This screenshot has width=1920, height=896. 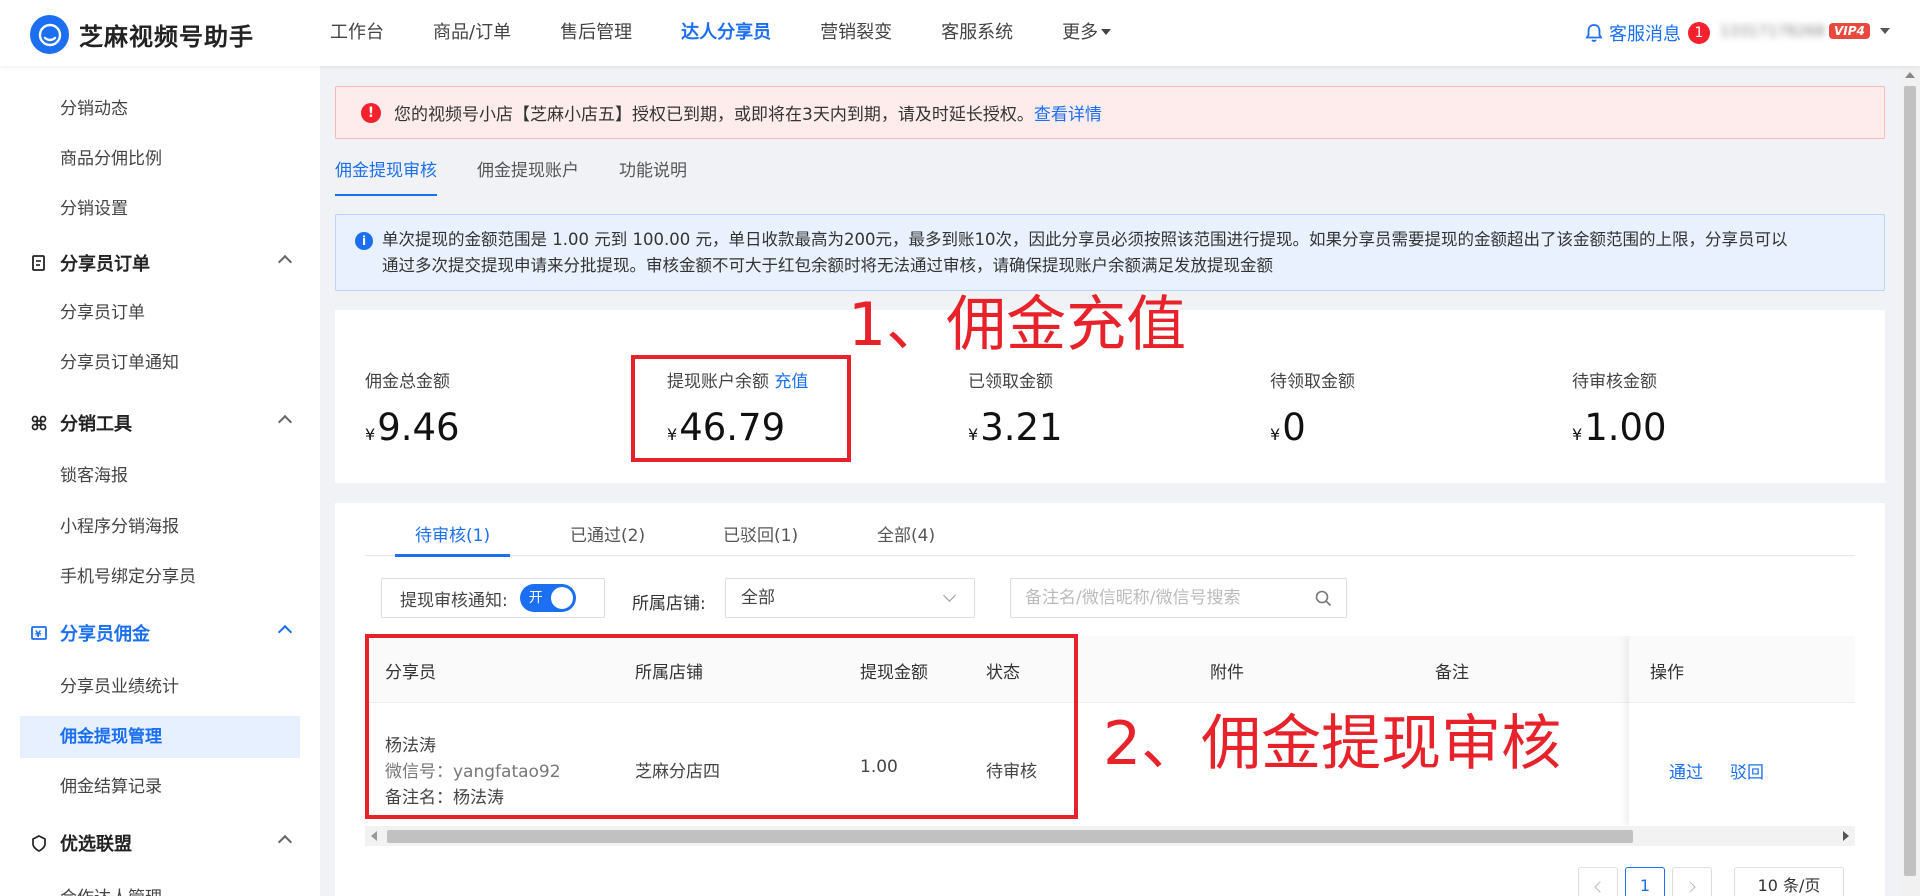 I want to click on tab-pending-review: 待审核(1), so click(x=452, y=539).